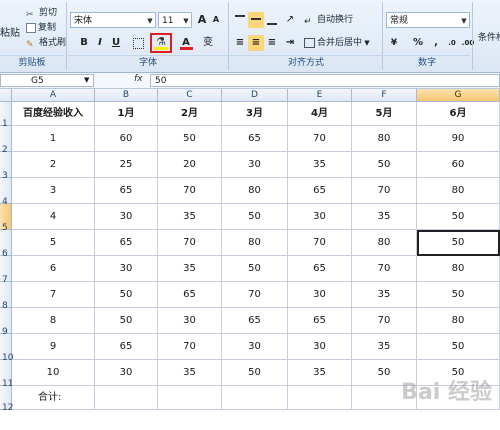  Describe the element at coordinates (41, 28) in the screenshot. I see `copy-button: 复制` at that location.